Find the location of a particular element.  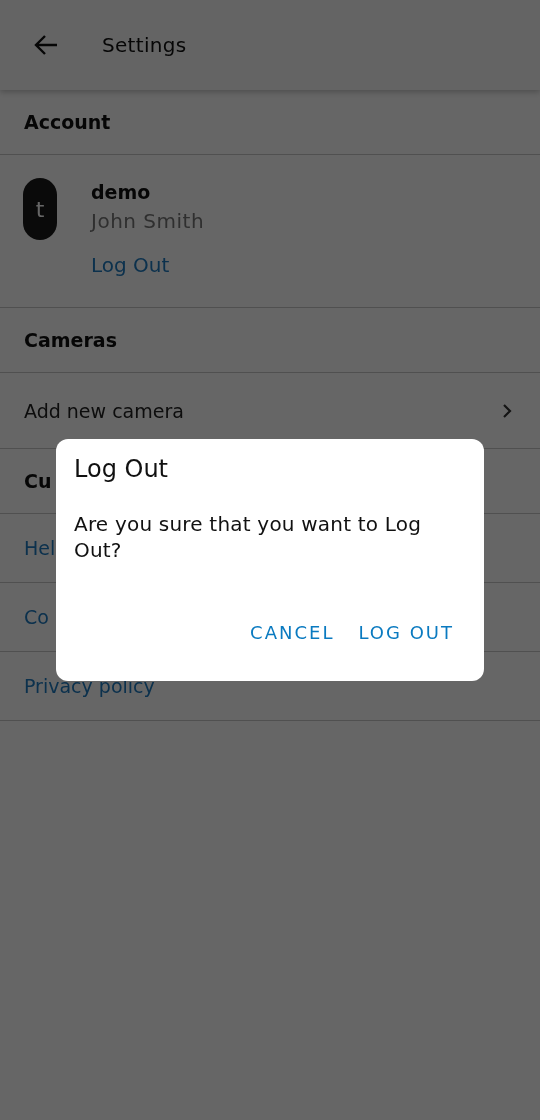

settings-item: Add new camera is located at coordinates (104, 410).